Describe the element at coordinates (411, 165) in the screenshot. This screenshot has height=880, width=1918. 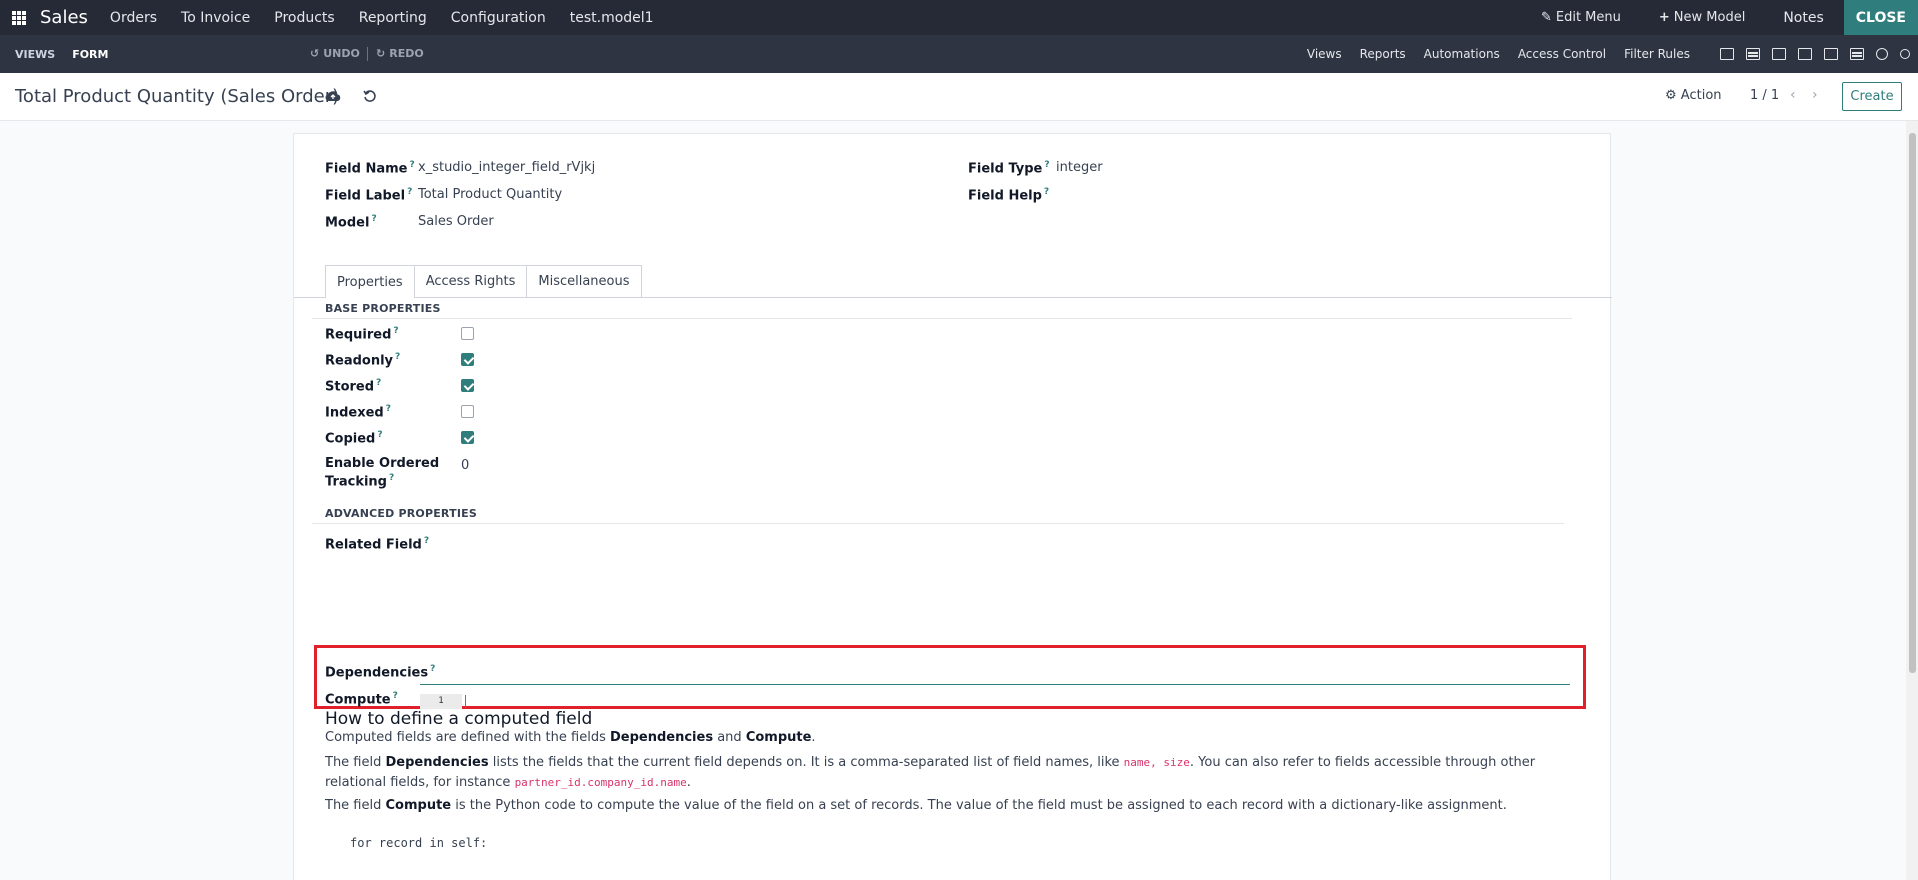
I see `field-name-help-marker: ?` at that location.